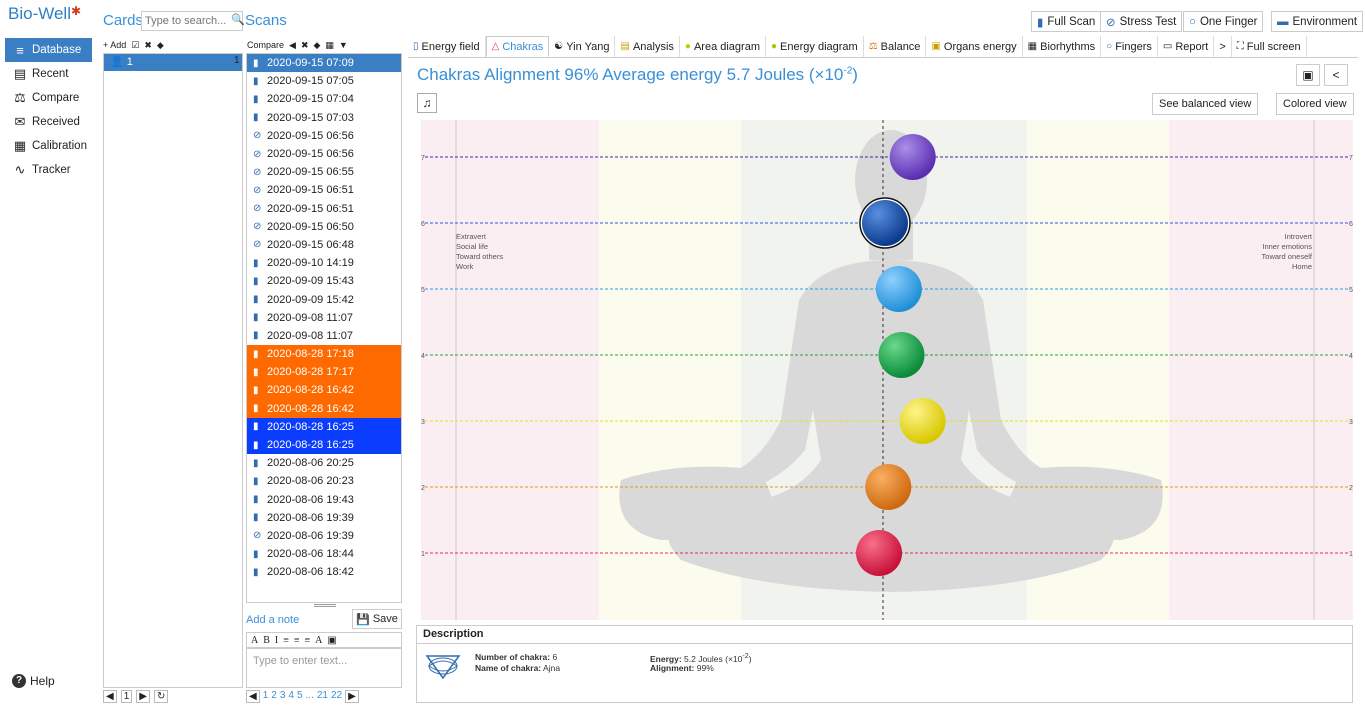 The image size is (1365, 706). What do you see at coordinates (48, 74) in the screenshot?
I see `nav-item-recent: ▤ Recent` at bounding box center [48, 74].